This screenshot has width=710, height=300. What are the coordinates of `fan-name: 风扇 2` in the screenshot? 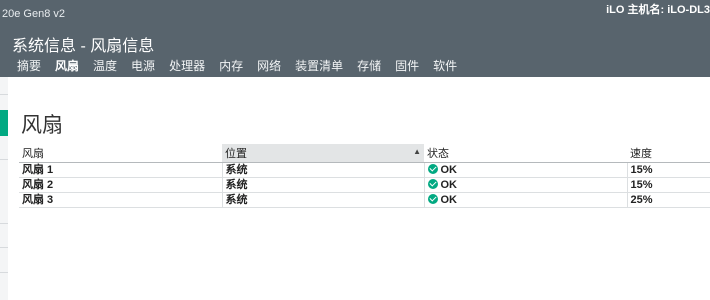 It's located at (120, 185).